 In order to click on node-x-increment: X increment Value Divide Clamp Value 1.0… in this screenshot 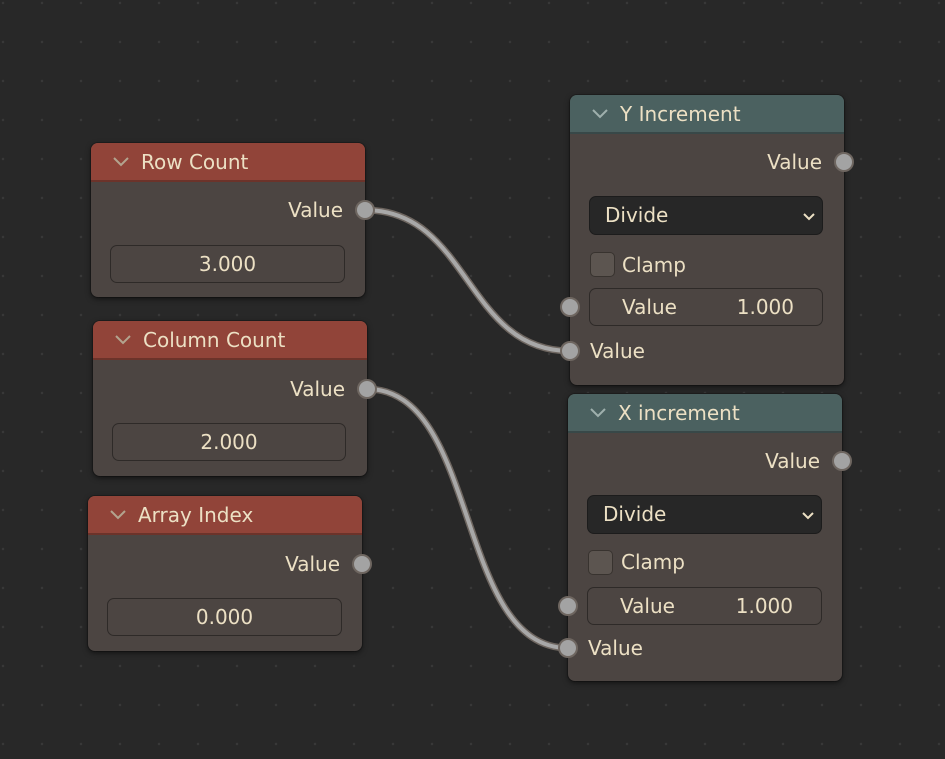, I will do `click(705, 537)`.